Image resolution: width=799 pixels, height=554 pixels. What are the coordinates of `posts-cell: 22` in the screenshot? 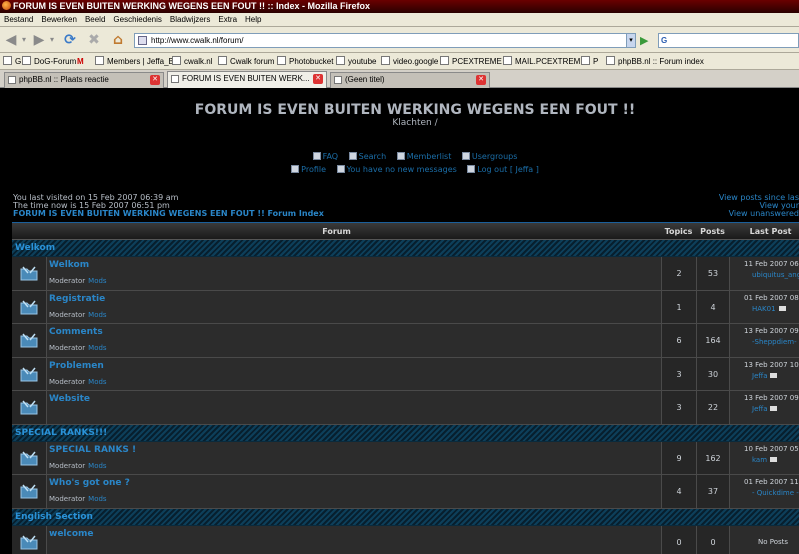 It's located at (712, 407).